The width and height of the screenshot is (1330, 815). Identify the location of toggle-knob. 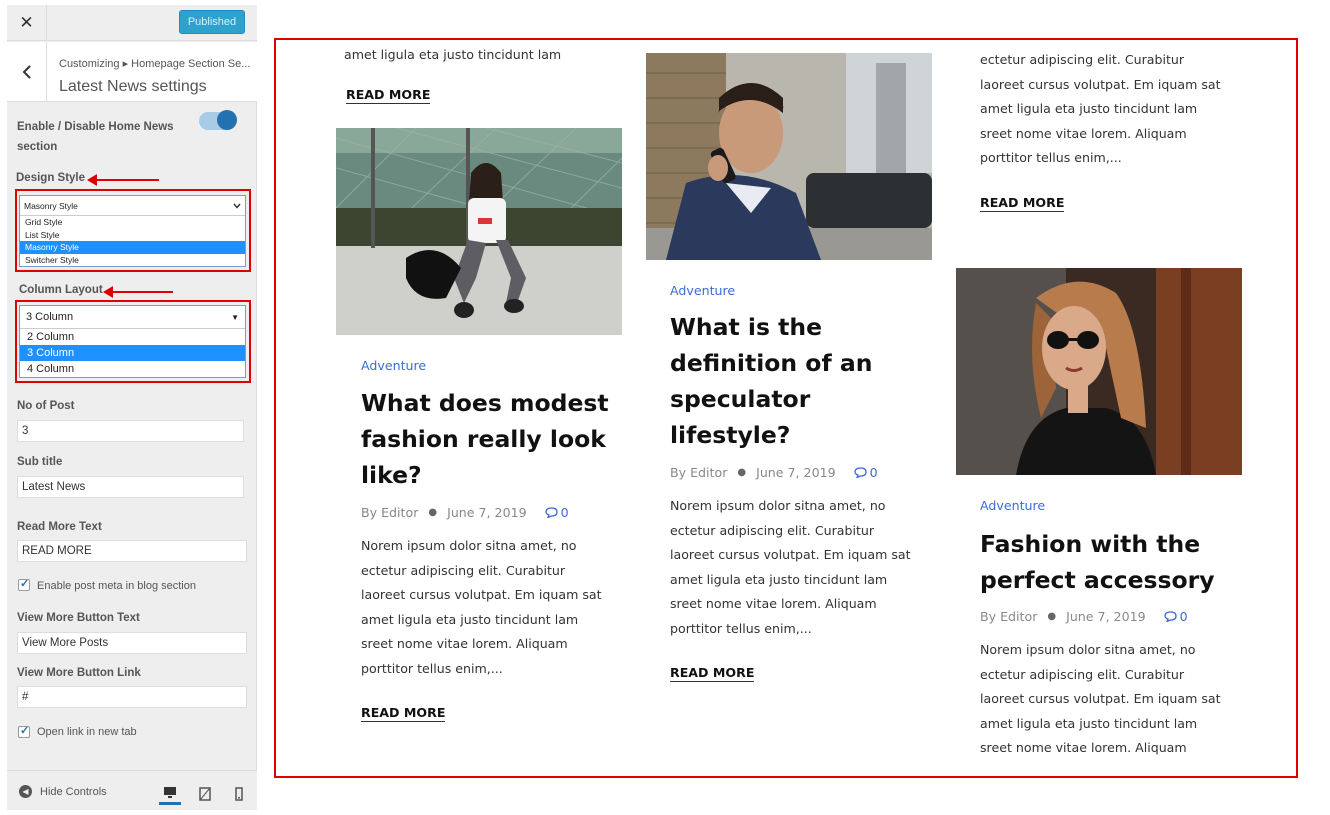
(227, 120).